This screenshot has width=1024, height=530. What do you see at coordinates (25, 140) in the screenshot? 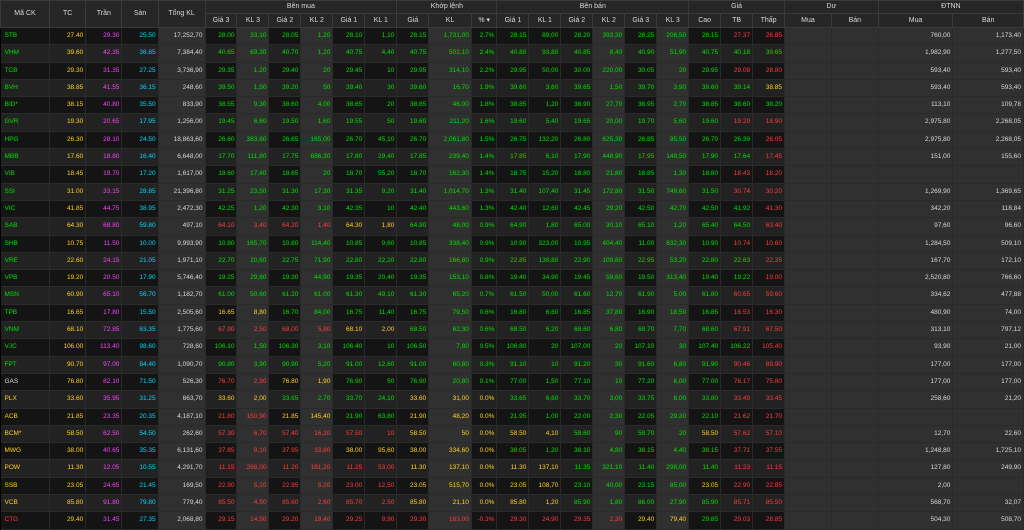
I see `symbol-cell: HPG` at bounding box center [25, 140].